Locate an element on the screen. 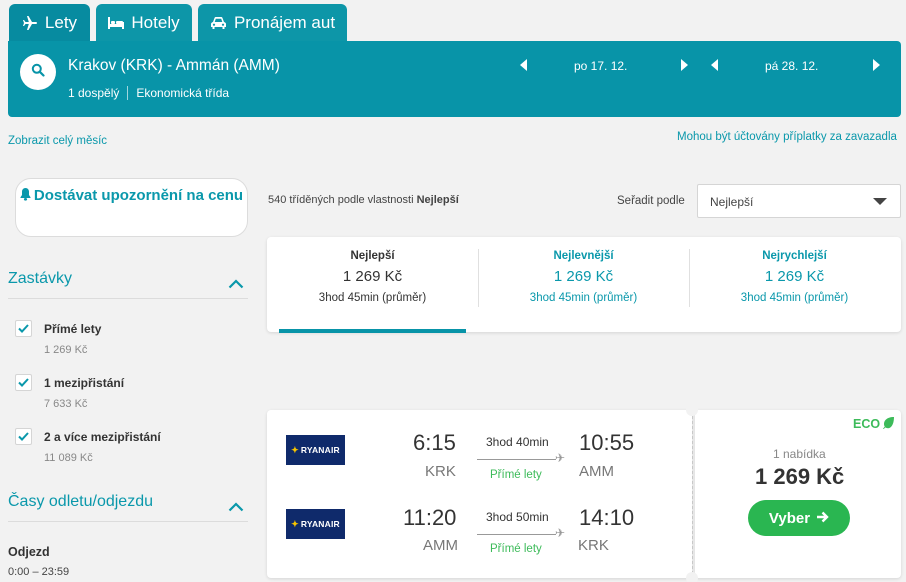 This screenshot has width=906, height=582. sort-tab-title: Nejlepší is located at coordinates (372, 256).